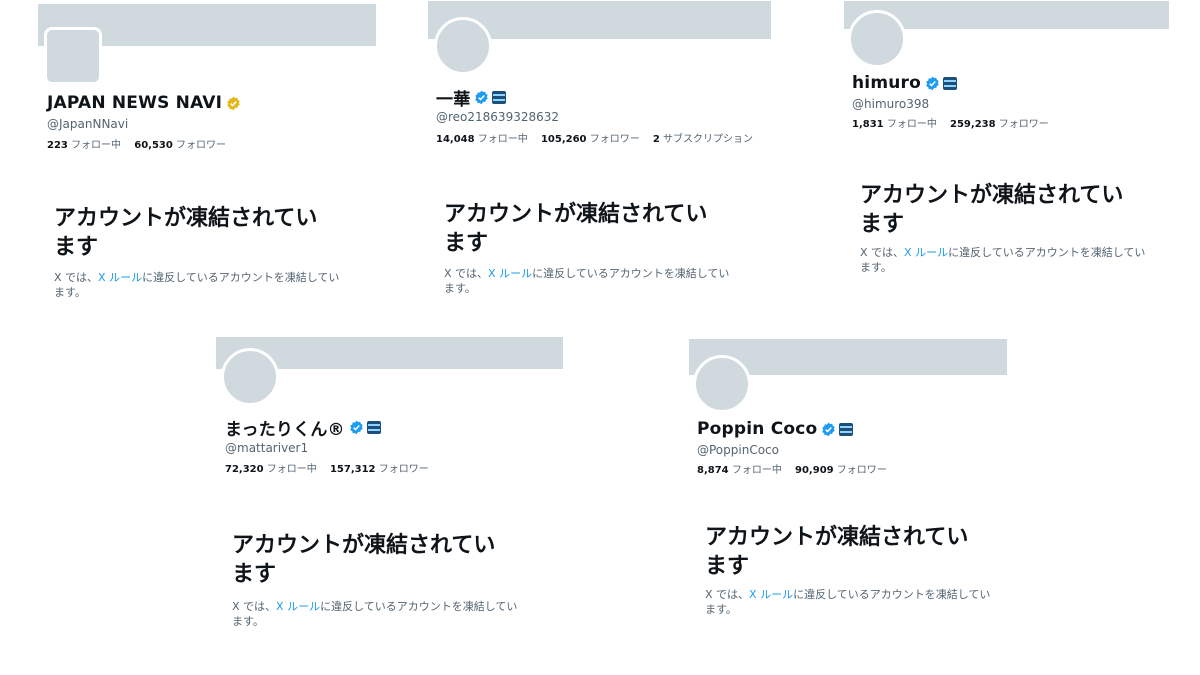 Image resolution: width=1200 pixels, height=675 pixels. Describe the element at coordinates (656, 139) in the screenshot. I see `subscriptions-count: 2` at that location.